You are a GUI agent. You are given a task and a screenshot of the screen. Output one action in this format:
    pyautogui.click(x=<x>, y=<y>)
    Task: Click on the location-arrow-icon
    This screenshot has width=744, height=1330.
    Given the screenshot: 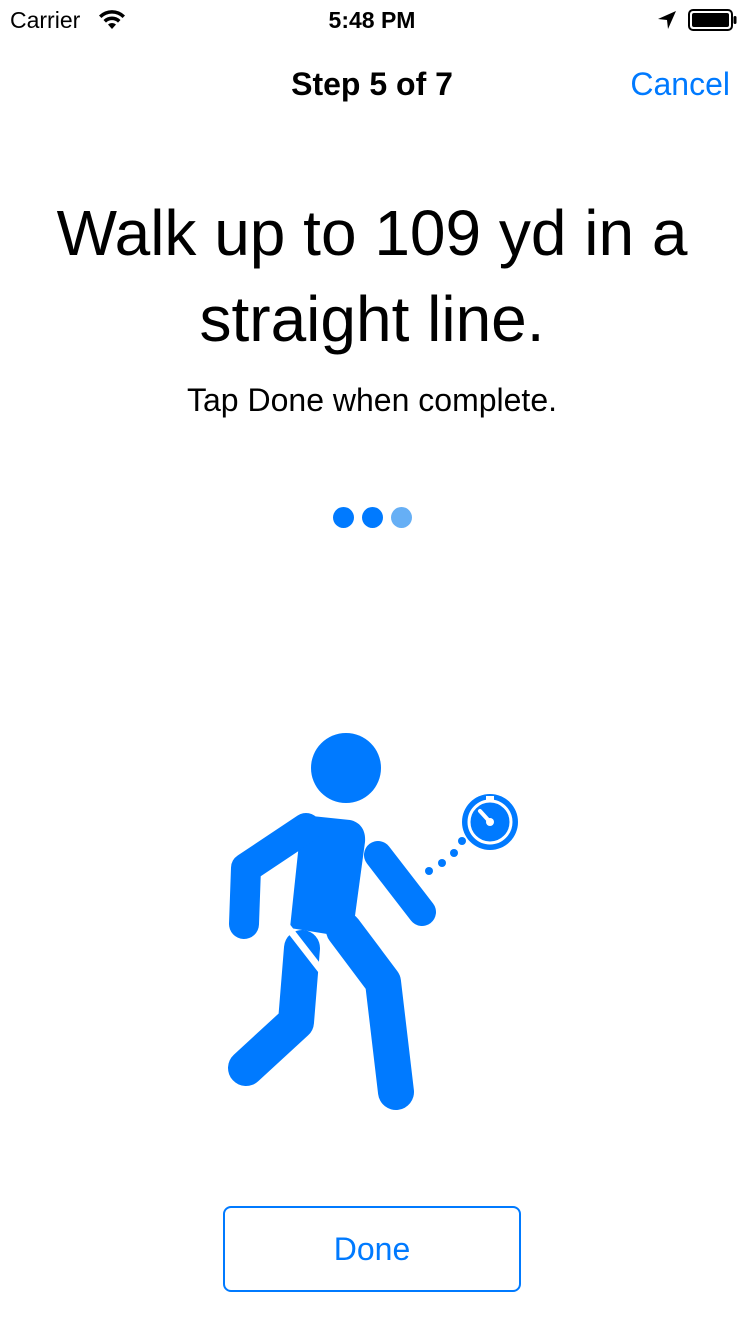 What is the action you would take?
    pyautogui.click(x=667, y=20)
    